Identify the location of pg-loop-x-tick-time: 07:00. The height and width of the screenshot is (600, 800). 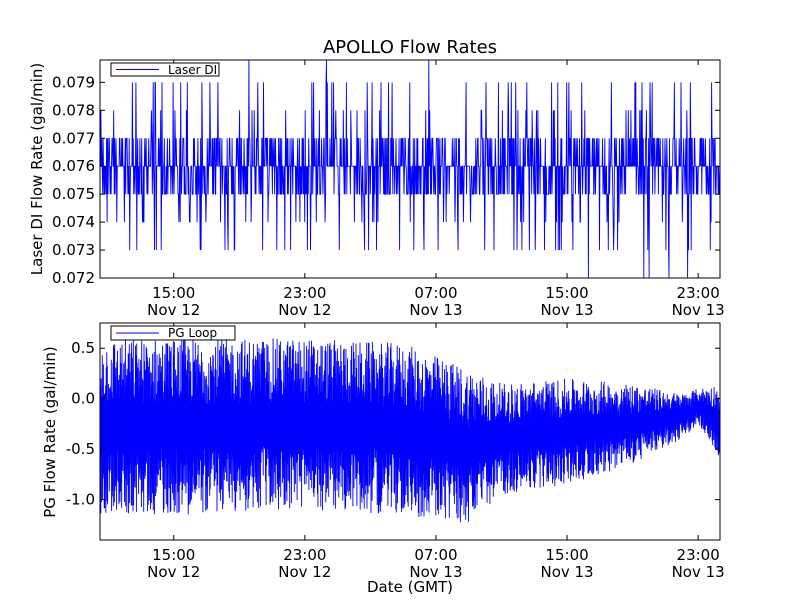
(435, 555).